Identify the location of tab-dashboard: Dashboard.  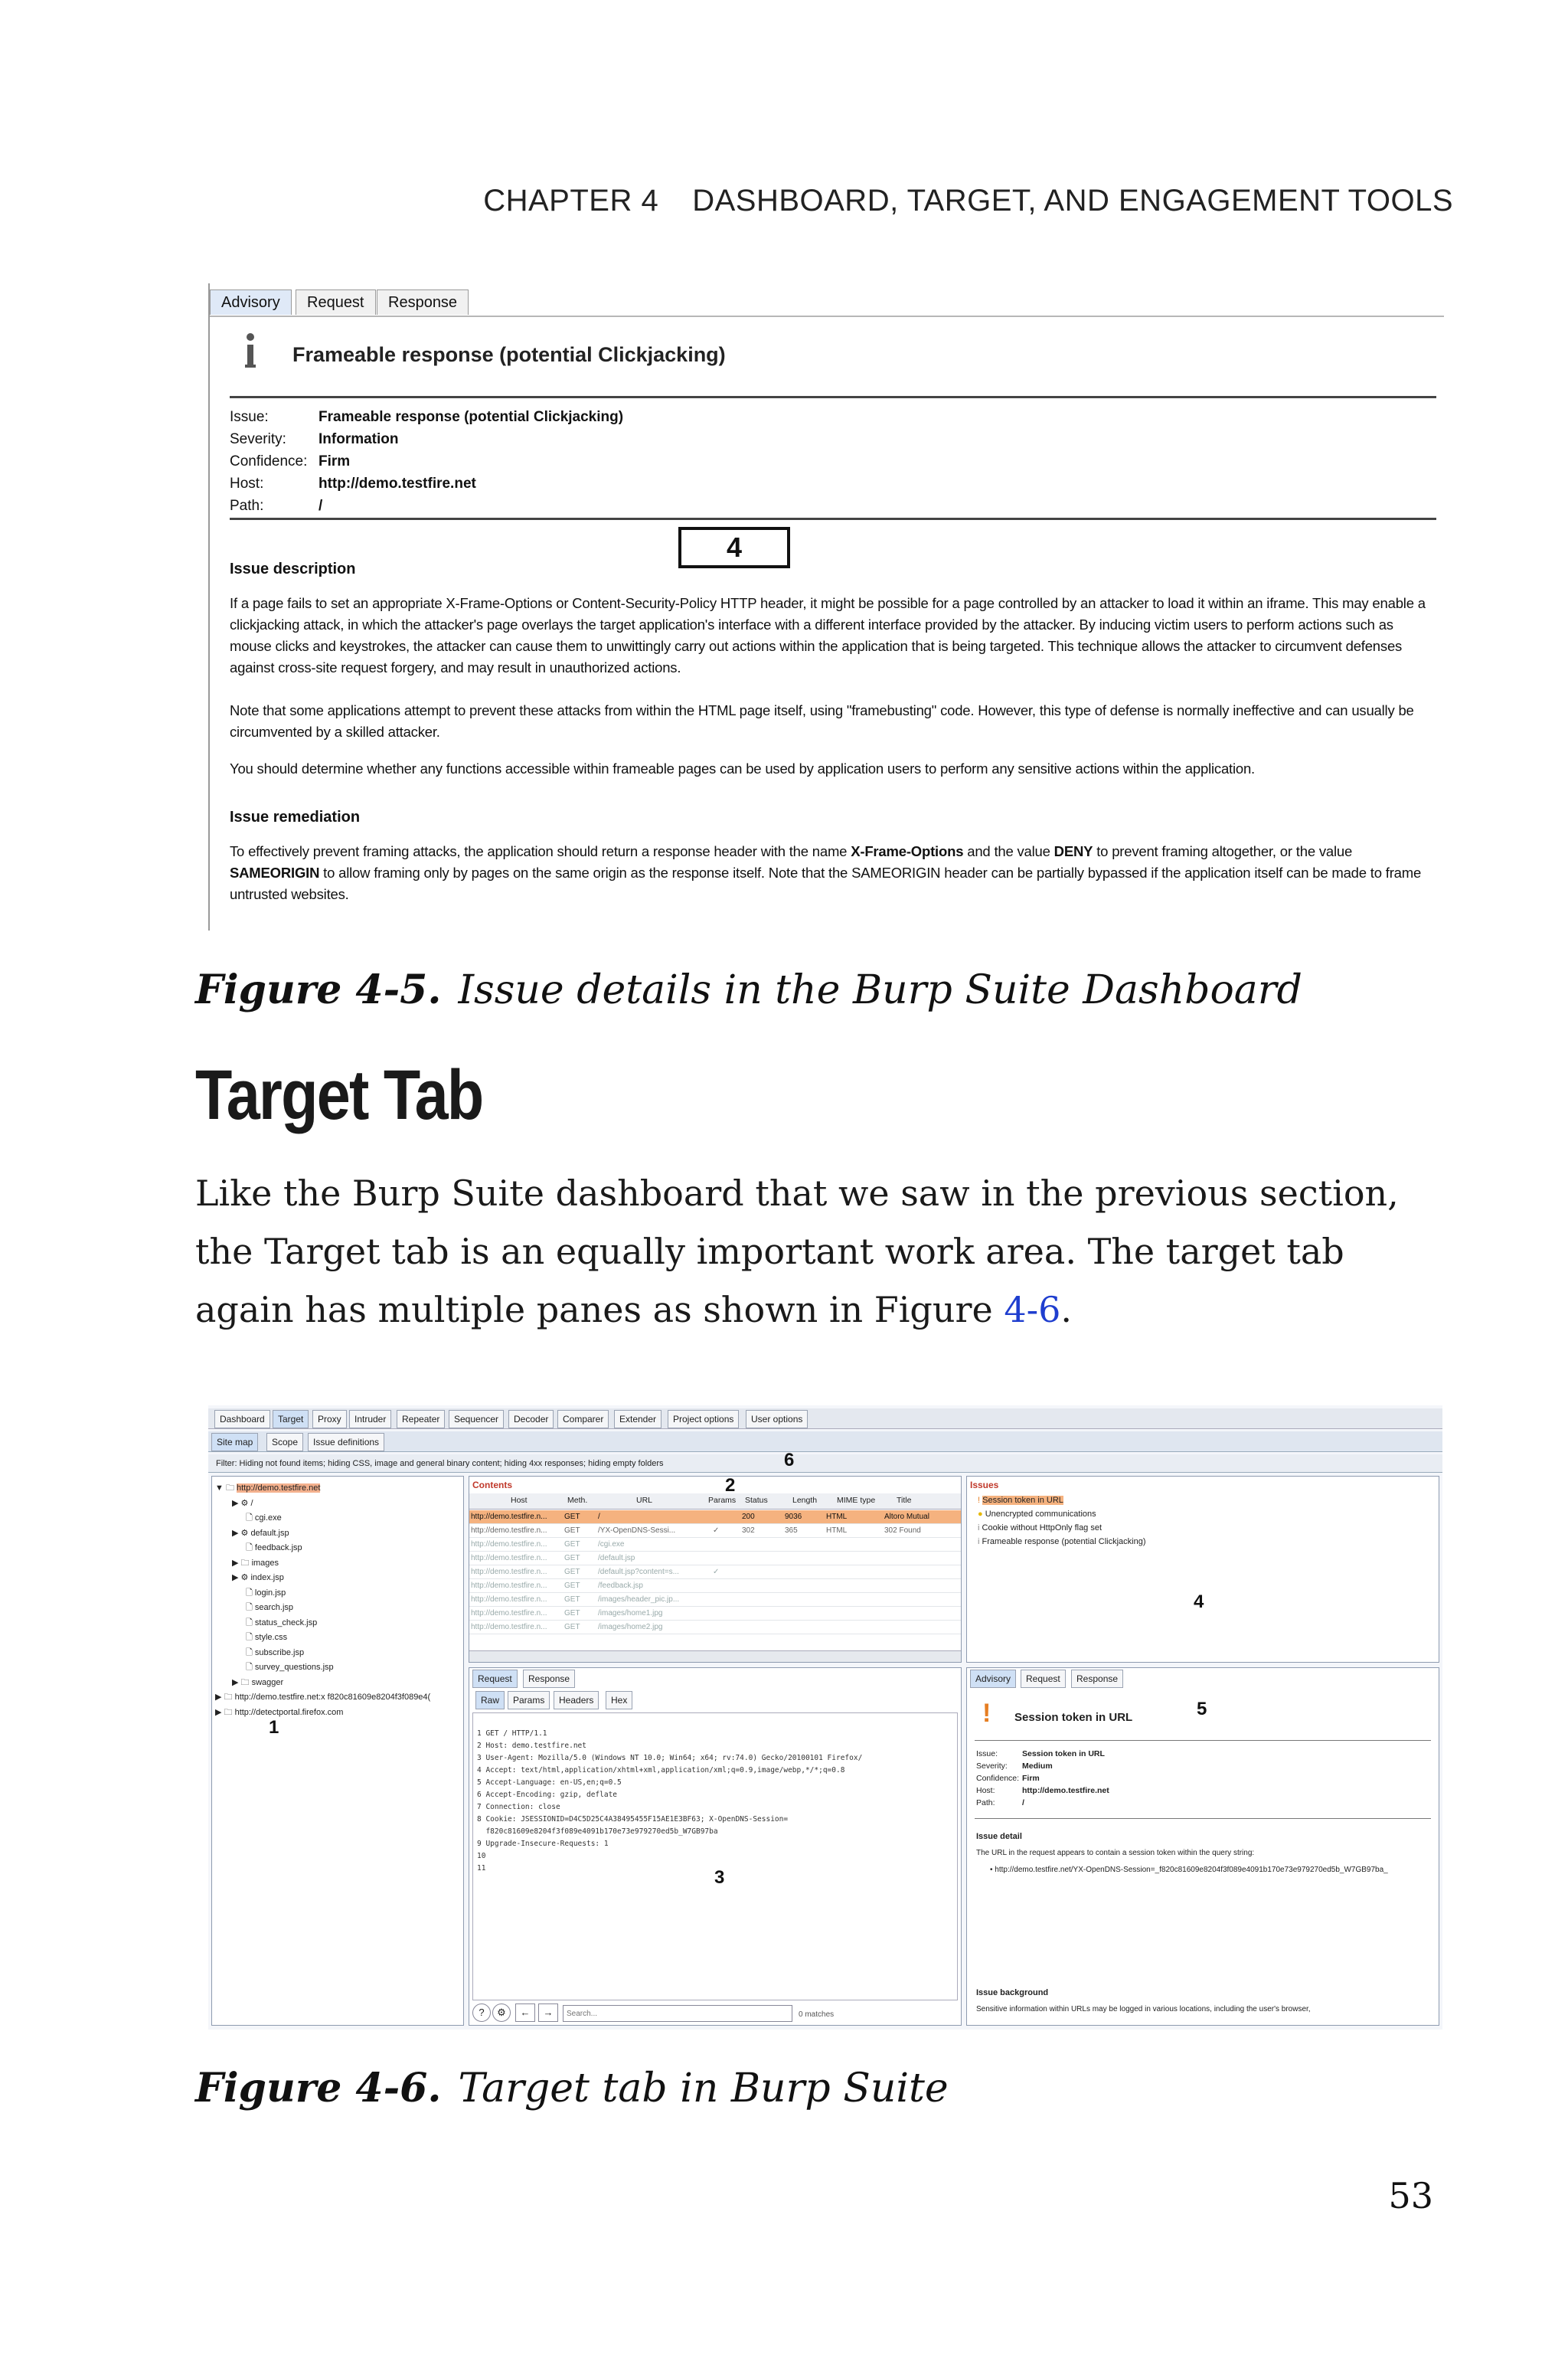
(242, 1419).